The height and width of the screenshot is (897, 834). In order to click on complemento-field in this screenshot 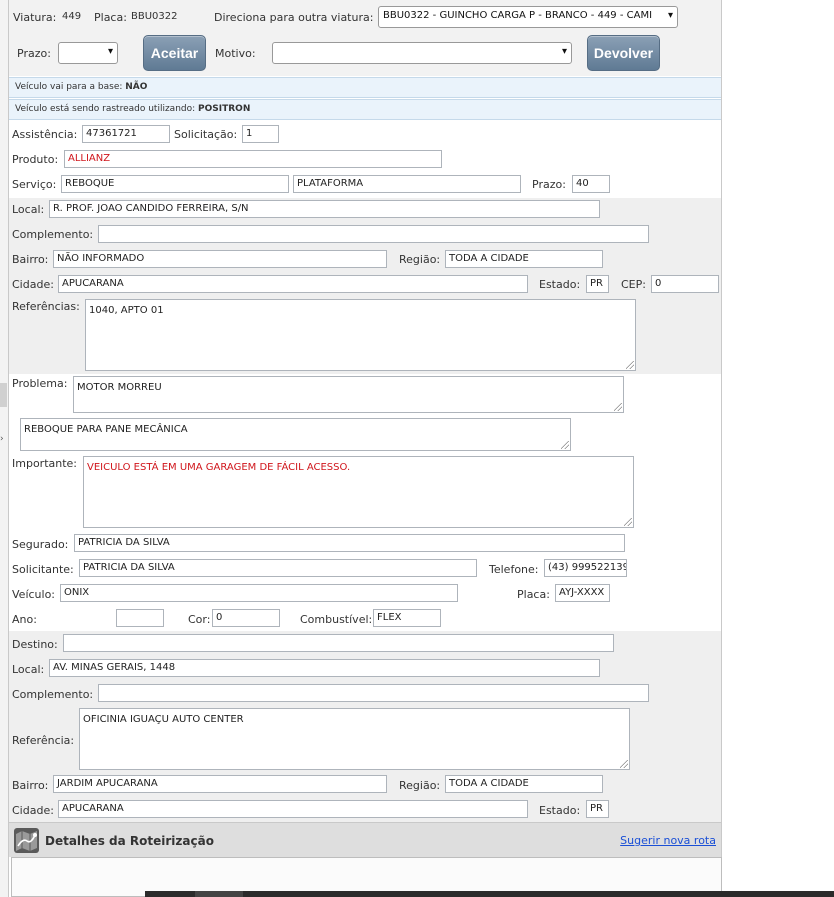, I will do `click(373, 234)`.